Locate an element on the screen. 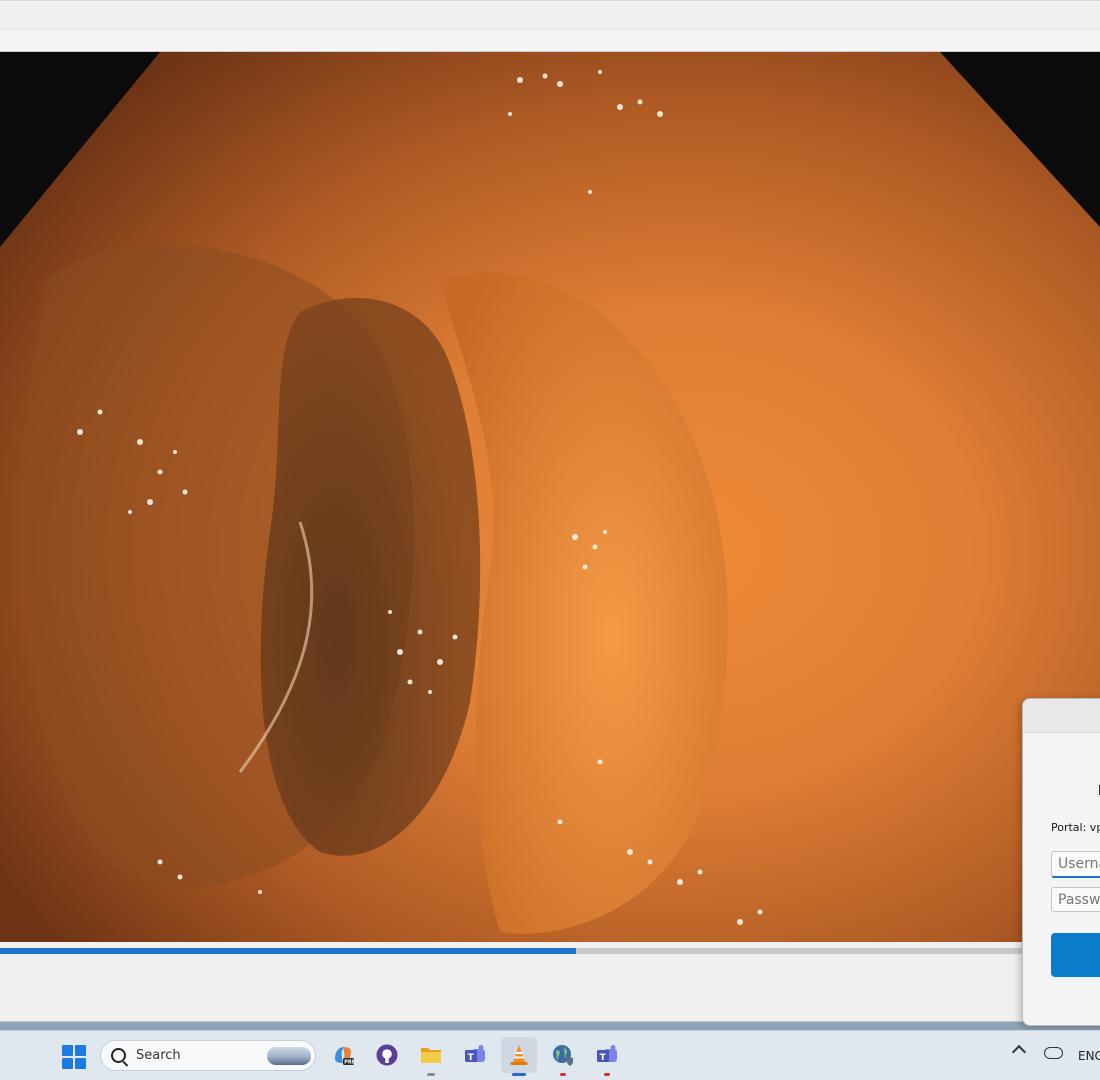 This screenshot has width=1100, height=1080. onedrive-cloud-icon is located at coordinates (1053, 1053).